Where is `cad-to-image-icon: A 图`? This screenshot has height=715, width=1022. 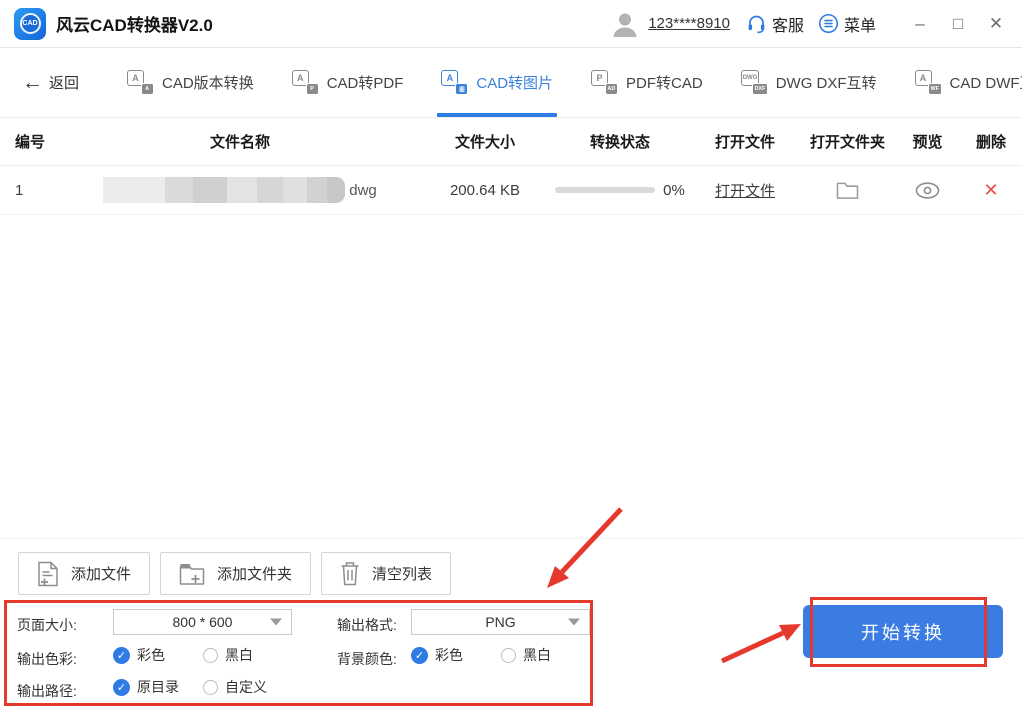
cad-to-image-icon: A 图 is located at coordinates (455, 82).